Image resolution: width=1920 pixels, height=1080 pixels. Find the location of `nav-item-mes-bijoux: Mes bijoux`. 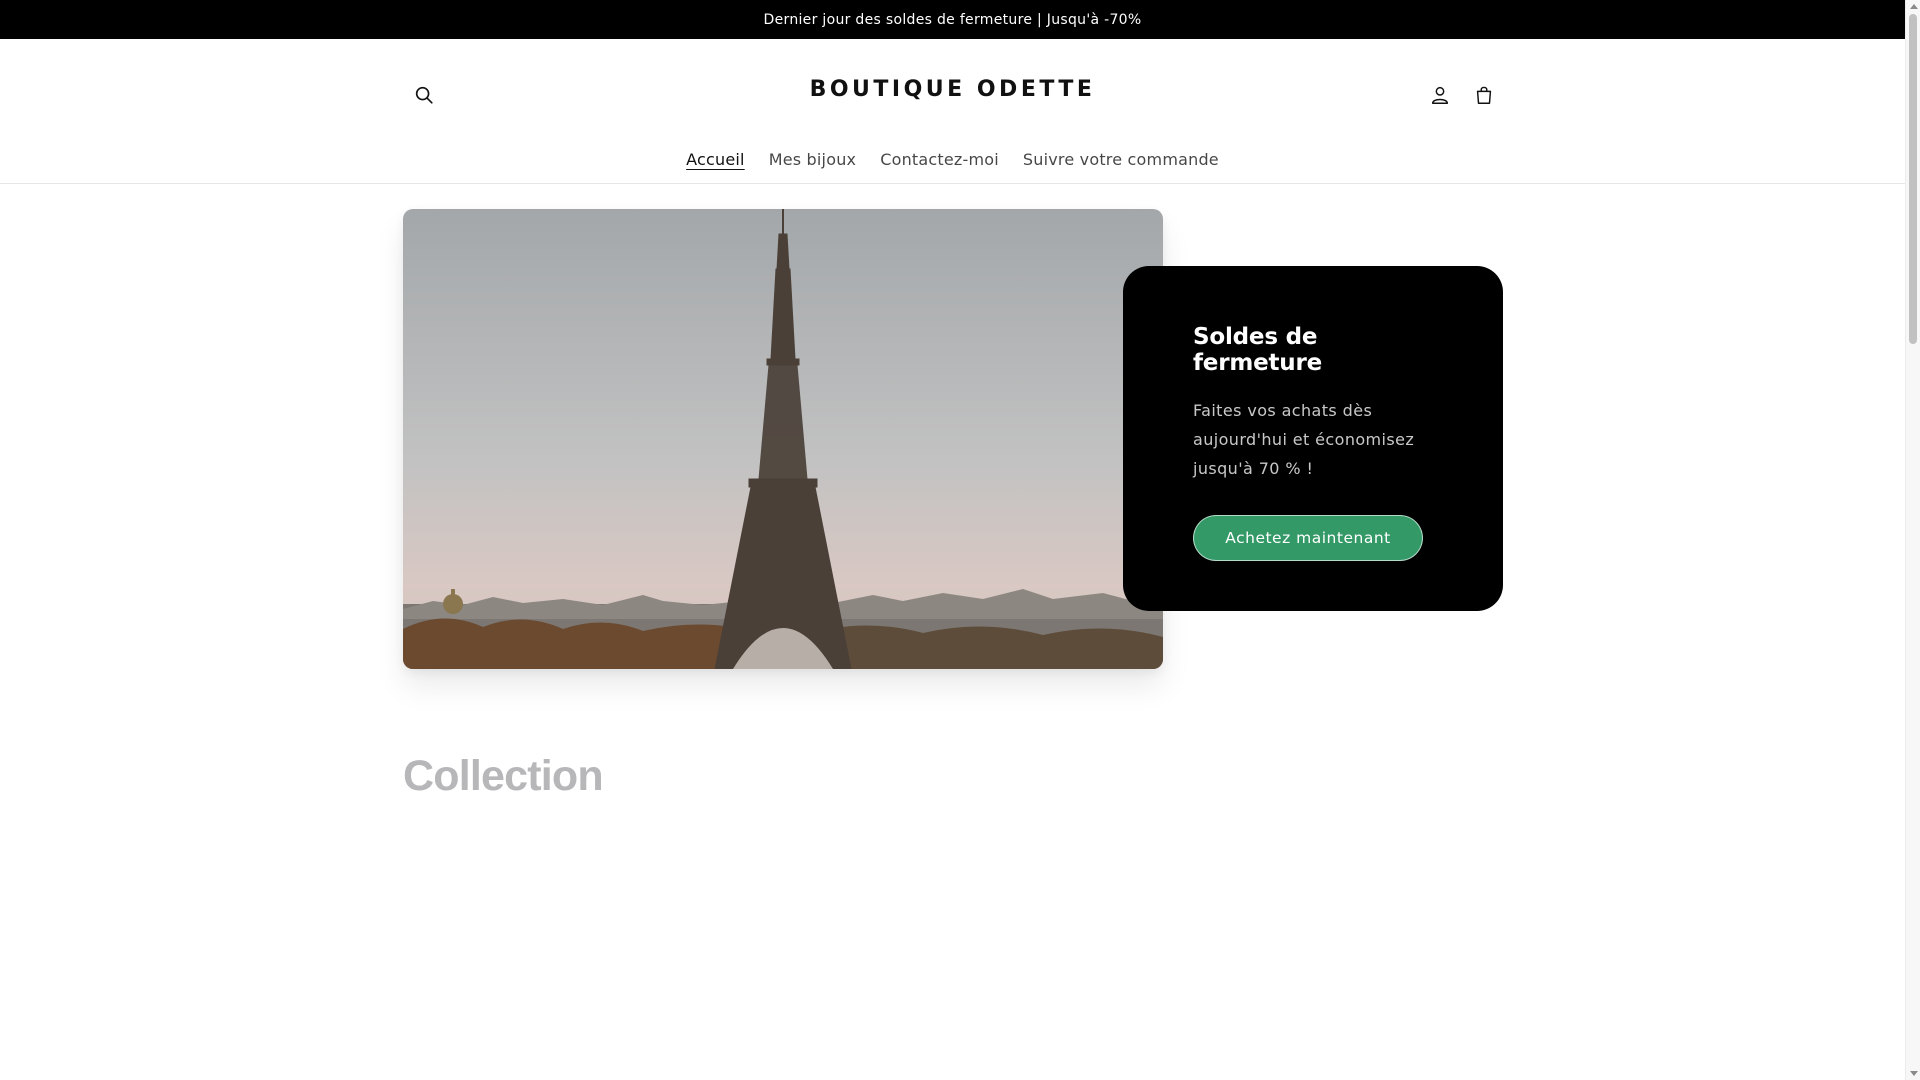

nav-item-mes-bijoux: Mes bijoux is located at coordinates (813, 159).